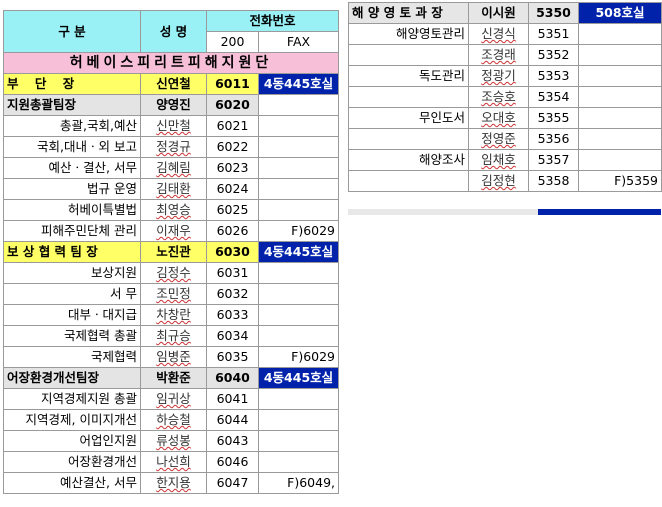 The image size is (662, 507). What do you see at coordinates (498, 160) in the screenshot?
I see `name-cell: 임채호` at bounding box center [498, 160].